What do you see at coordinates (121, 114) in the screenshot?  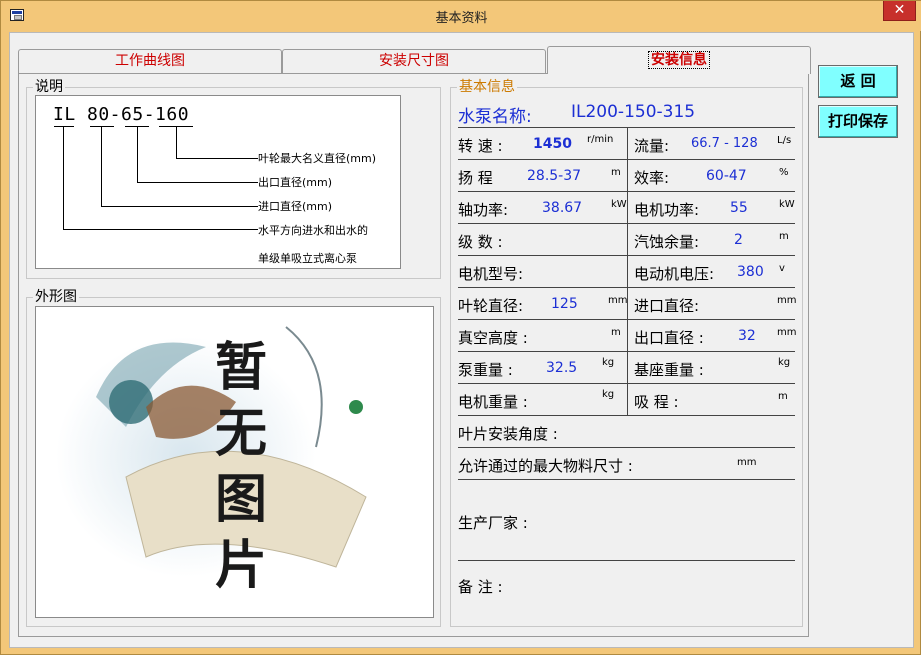 I see `model-code: IL 80-65-160` at bounding box center [121, 114].